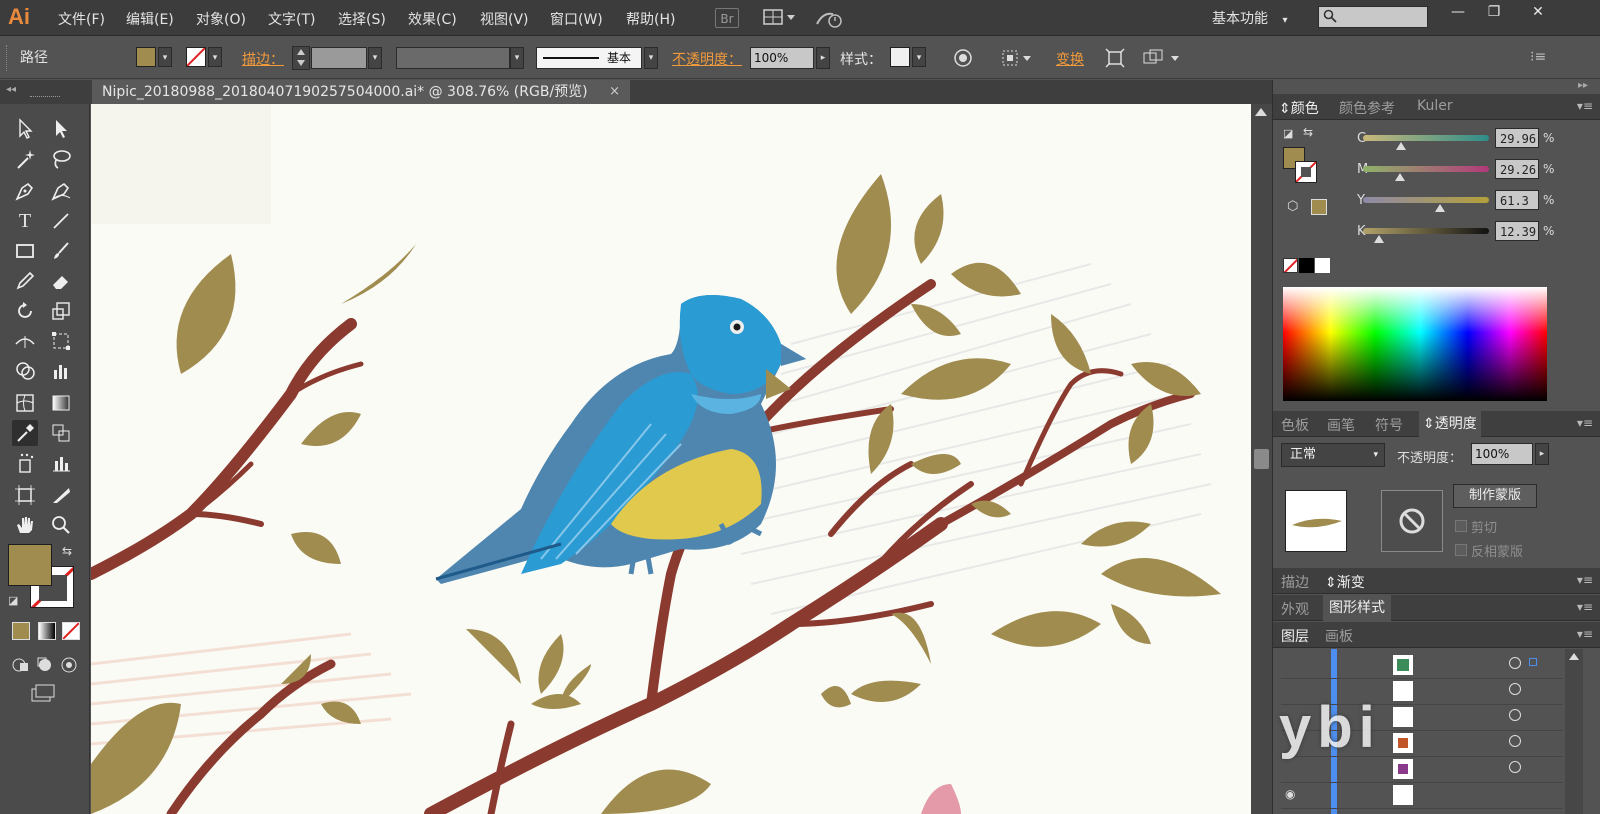 The image size is (1600, 814). I want to click on slider-k-track, so click(1426, 231).